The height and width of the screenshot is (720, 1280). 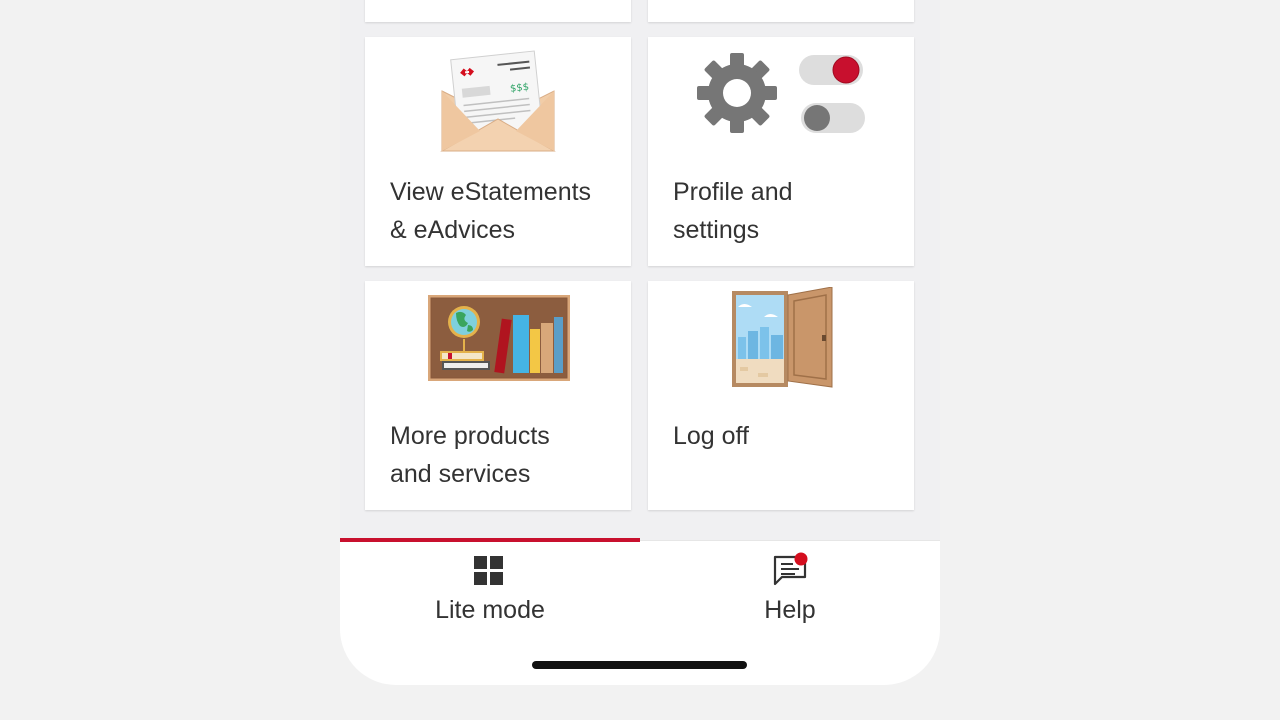 What do you see at coordinates (460, 474) in the screenshot?
I see `tile-label-line: and services` at bounding box center [460, 474].